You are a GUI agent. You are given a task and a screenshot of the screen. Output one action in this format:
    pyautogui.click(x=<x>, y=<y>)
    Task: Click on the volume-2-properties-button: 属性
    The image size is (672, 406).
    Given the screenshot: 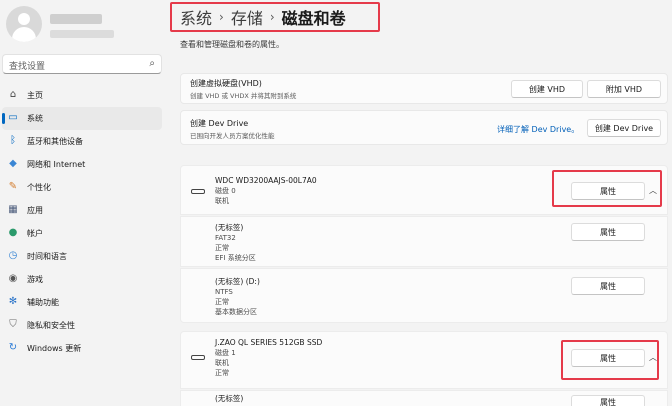 What is the action you would take?
    pyautogui.click(x=608, y=400)
    